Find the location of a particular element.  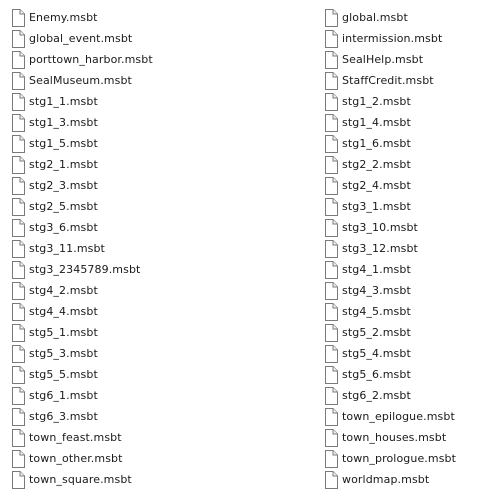

file-item-town-other: town_other.msbt is located at coordinates (81, 458).